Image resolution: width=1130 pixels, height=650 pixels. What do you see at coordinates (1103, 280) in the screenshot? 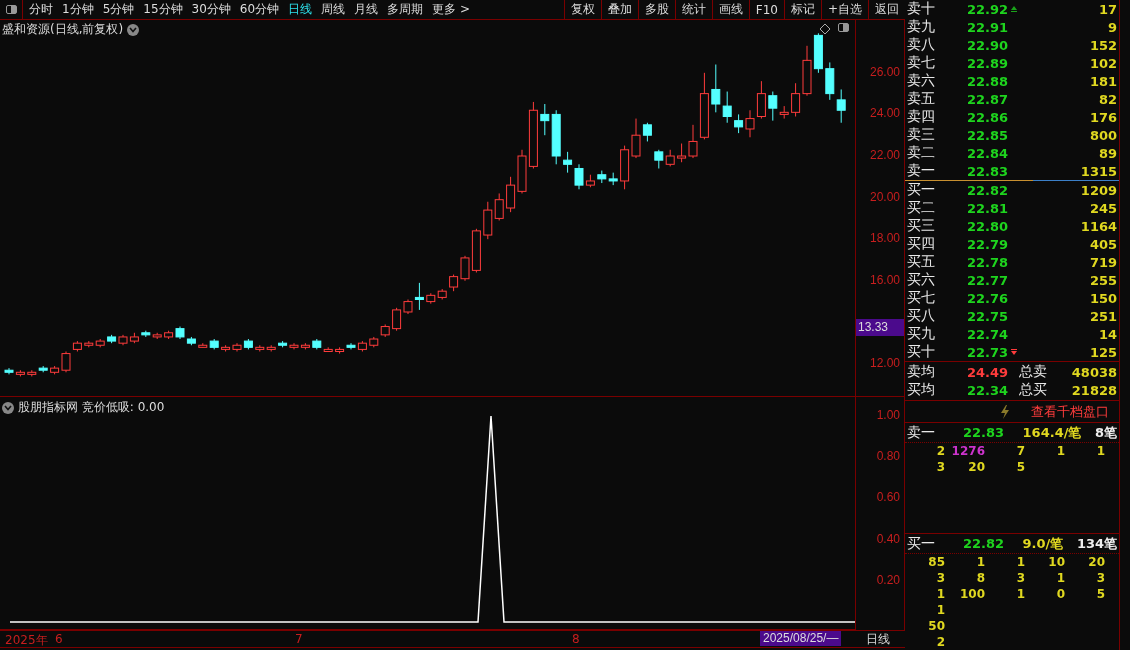
I see `level-volume: 255` at bounding box center [1103, 280].